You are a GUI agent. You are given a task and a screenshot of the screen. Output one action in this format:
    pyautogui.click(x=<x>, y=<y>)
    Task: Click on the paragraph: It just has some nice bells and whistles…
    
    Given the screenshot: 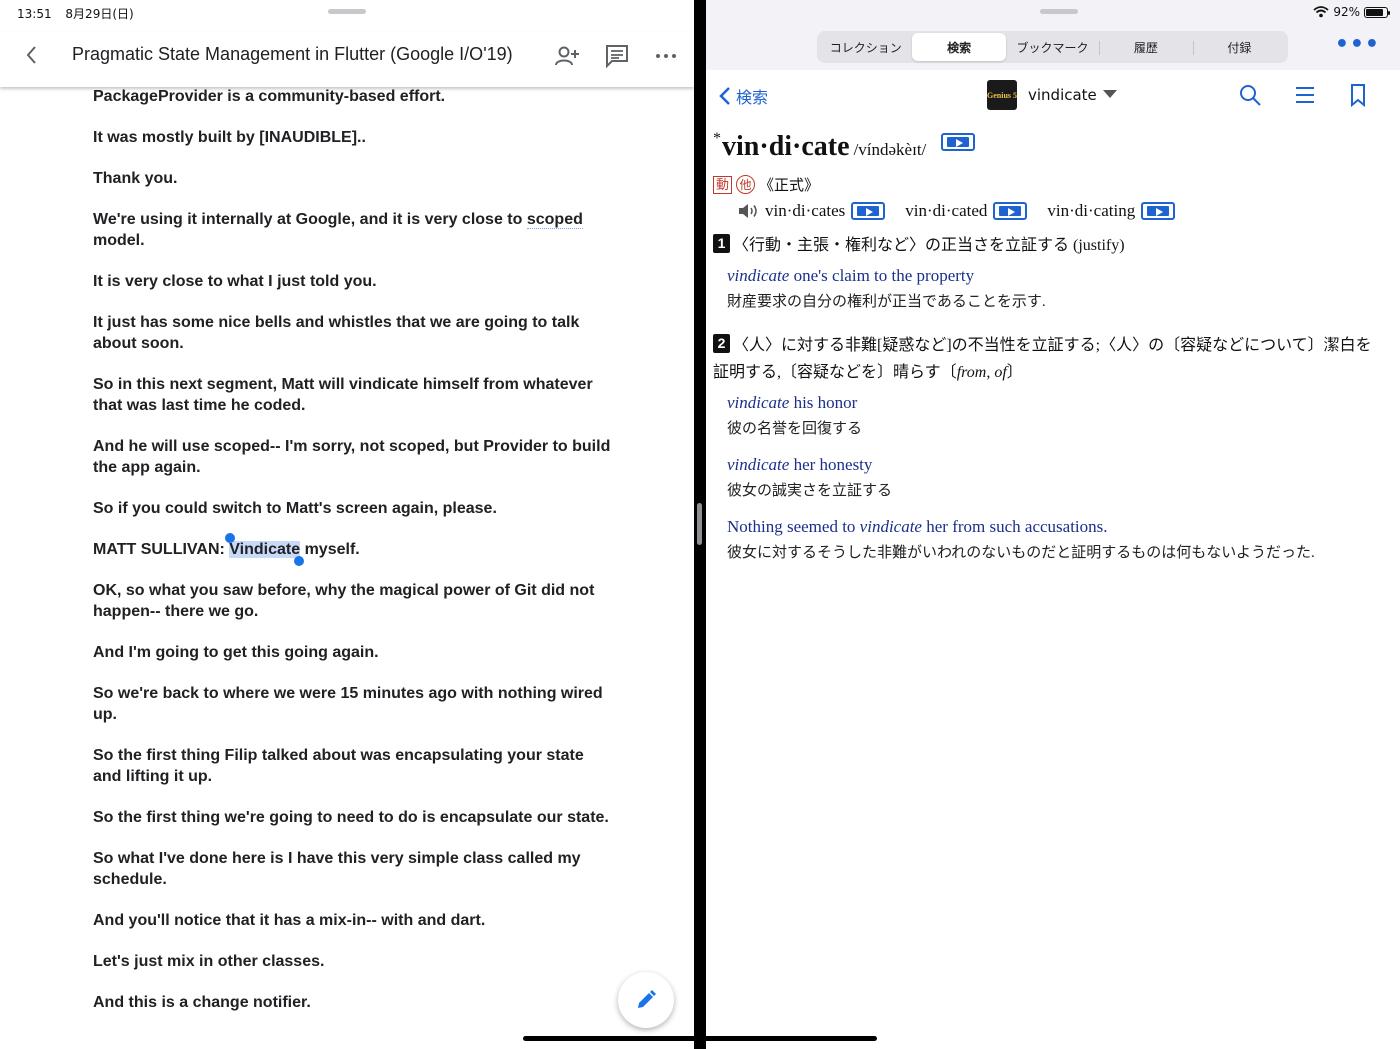 What is the action you would take?
    pyautogui.click(x=336, y=333)
    